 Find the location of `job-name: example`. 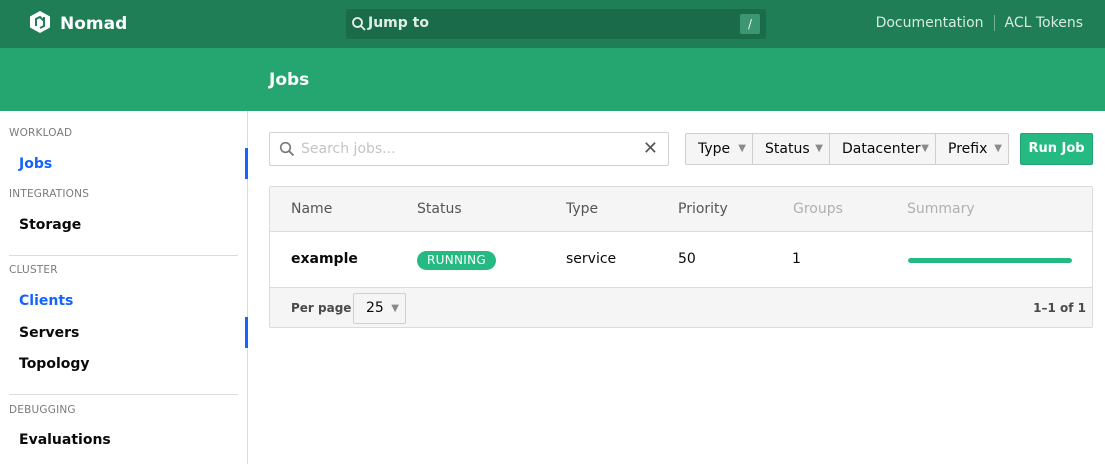

job-name: example is located at coordinates (324, 259).